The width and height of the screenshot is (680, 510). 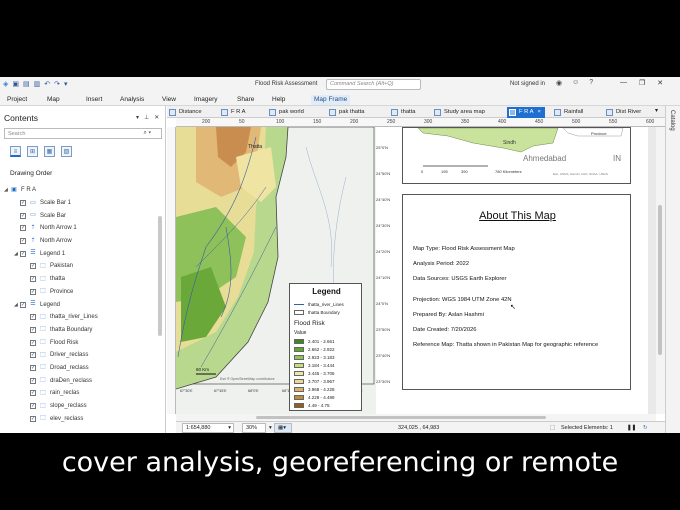 I want to click on tab-view: View, so click(x=169, y=99).